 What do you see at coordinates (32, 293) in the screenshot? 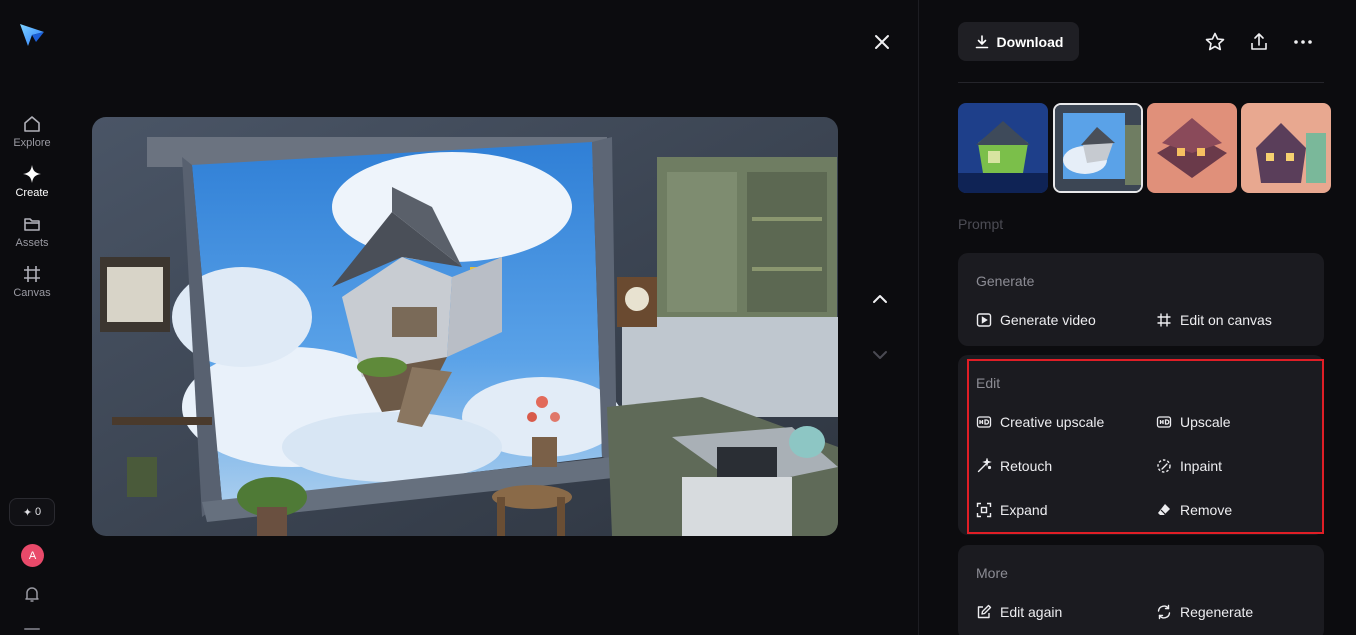
I see `sidebar-item-label: Canvas` at bounding box center [32, 293].